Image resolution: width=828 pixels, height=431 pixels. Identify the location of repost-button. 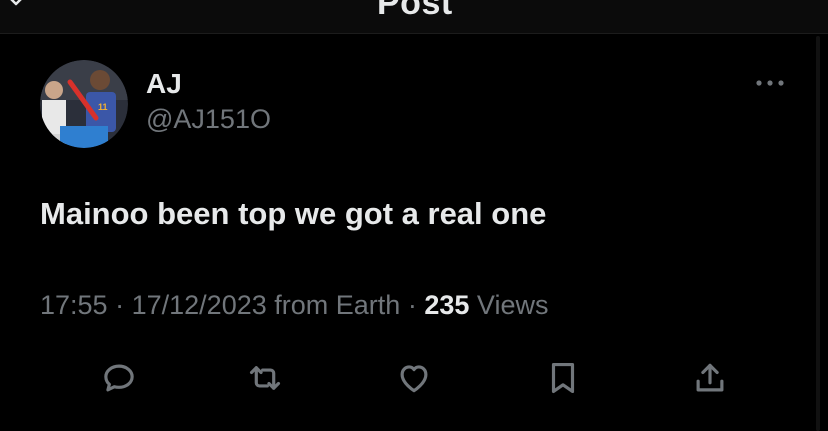
(265, 378).